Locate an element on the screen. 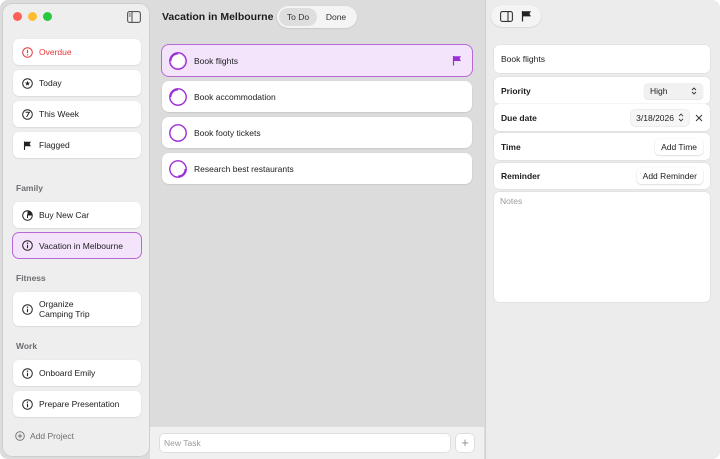 The image size is (720, 459). page-title: Vacation in Melbourne is located at coordinates (218, 17).